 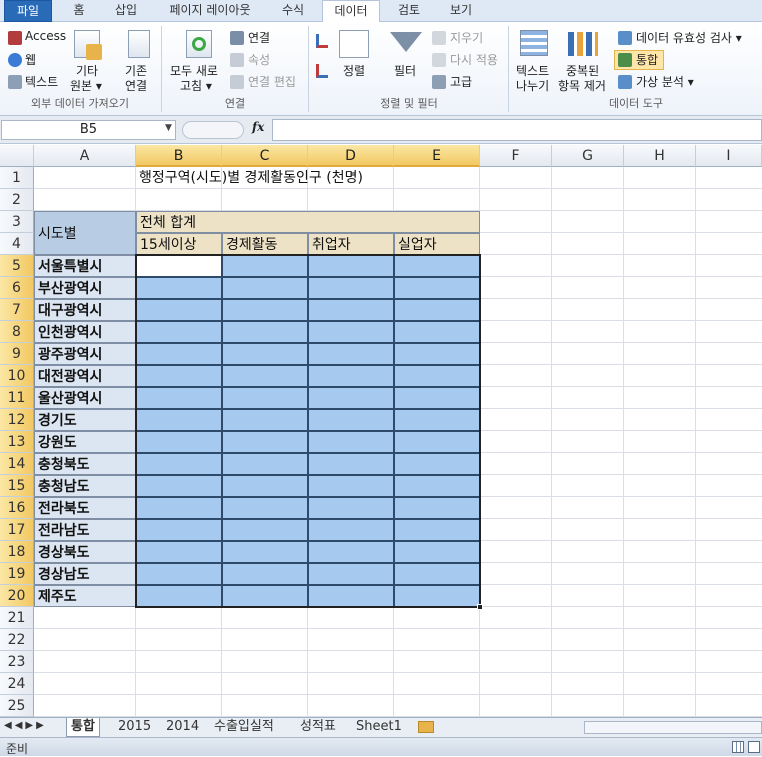 I want to click on region-cell: 광주광역시, so click(x=85, y=354).